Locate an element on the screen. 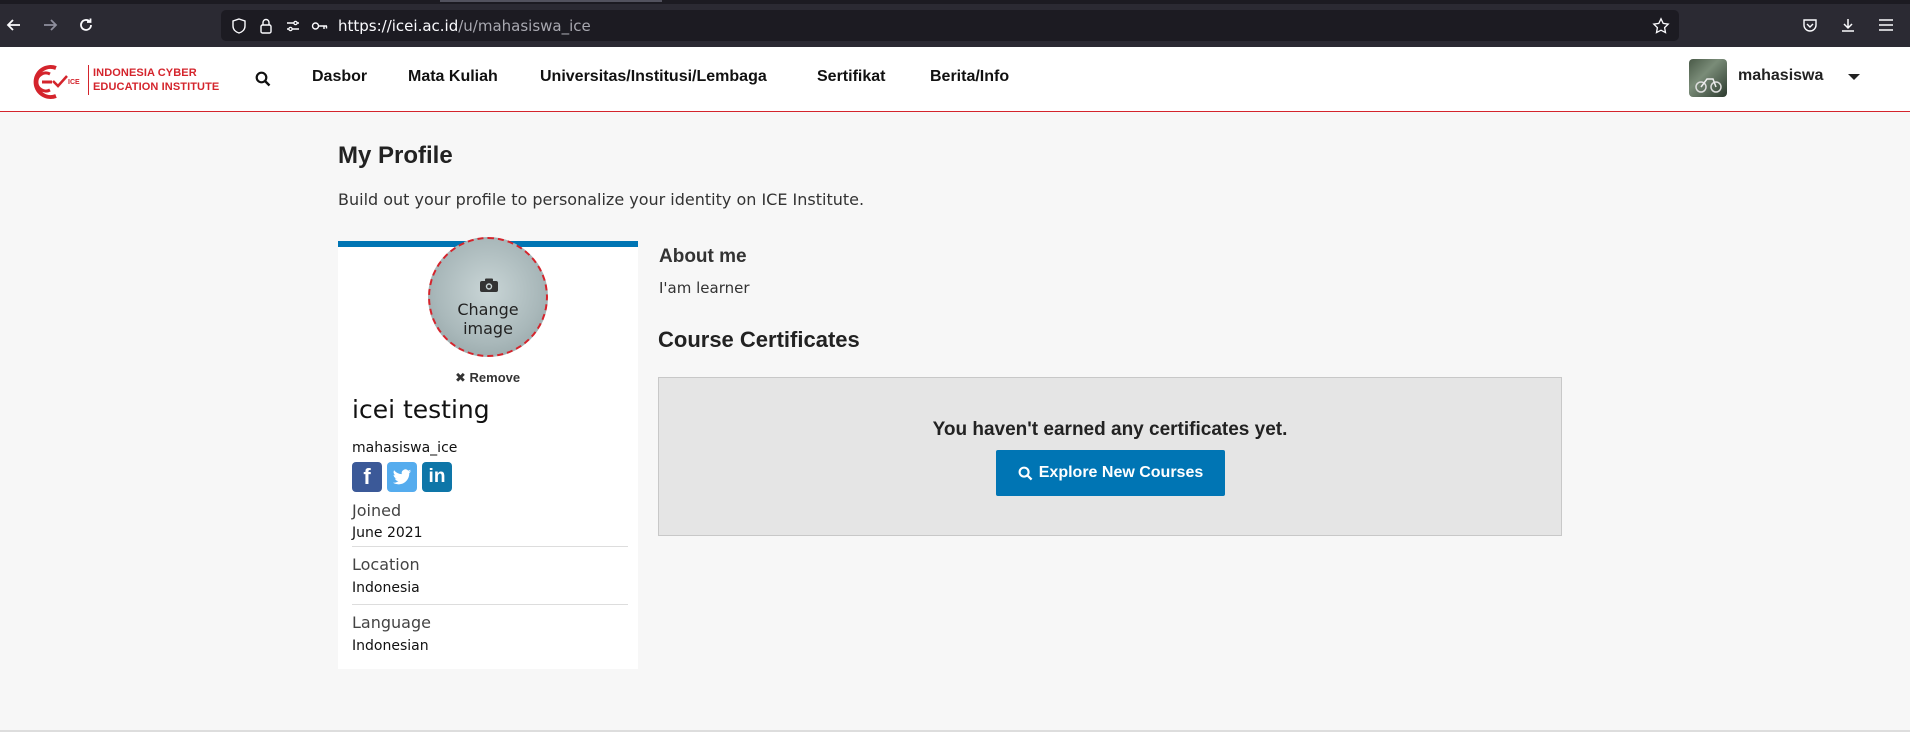 The image size is (1910, 732). logo-divider is located at coordinates (88, 80).